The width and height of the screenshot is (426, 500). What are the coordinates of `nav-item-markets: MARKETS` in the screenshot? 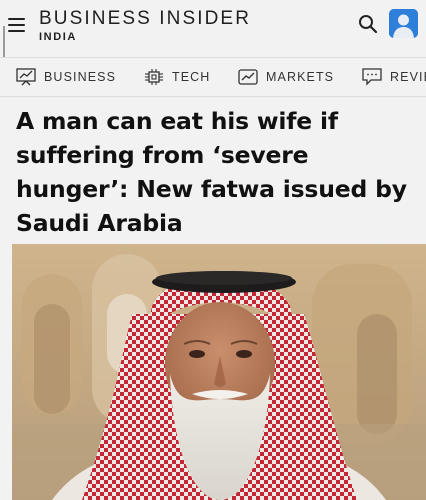 It's located at (286, 77).